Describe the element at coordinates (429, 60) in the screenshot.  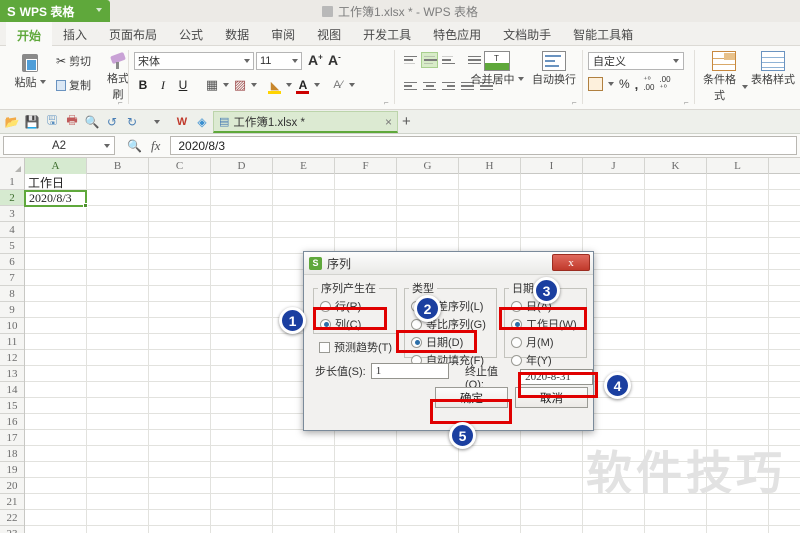
I see `align-middle-button` at that location.